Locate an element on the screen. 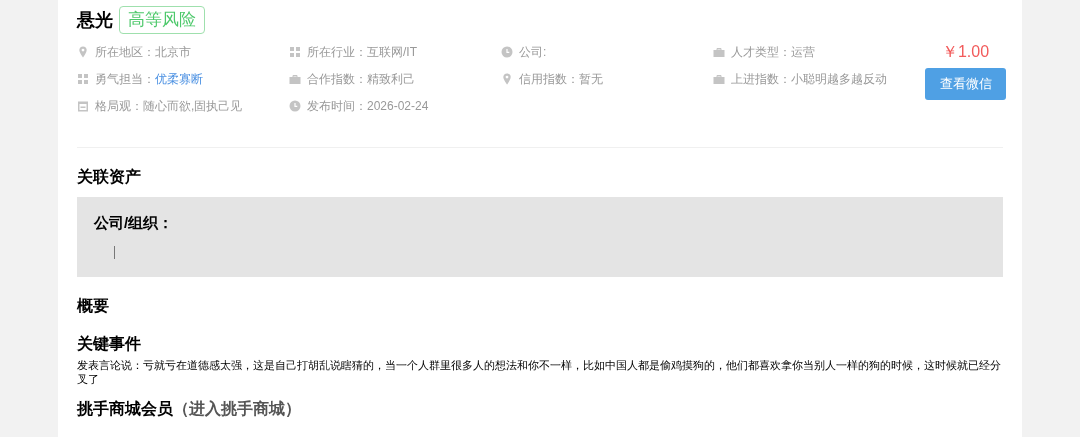  info-label: 人才类型： is located at coordinates (761, 52).